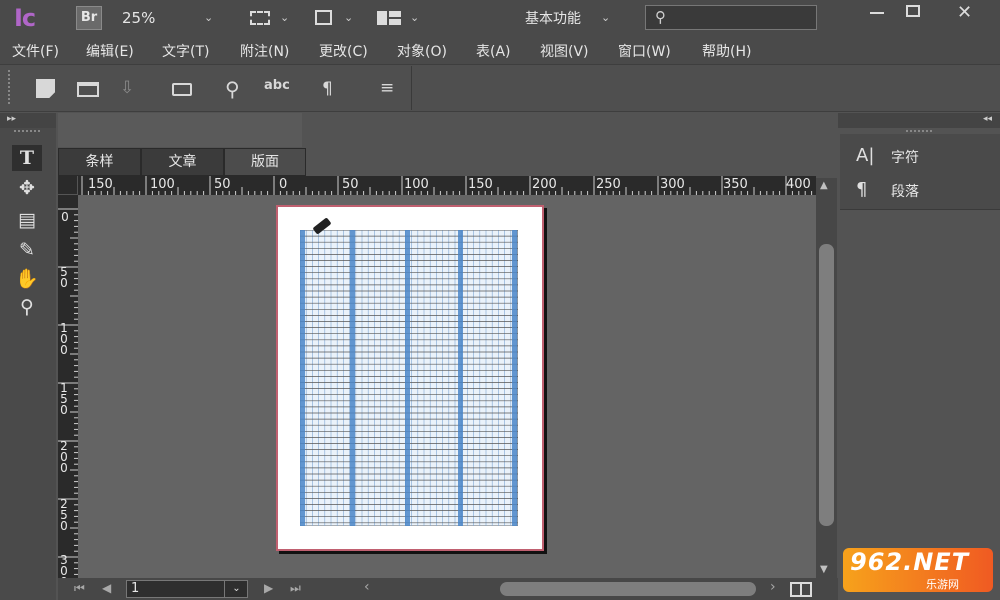 This screenshot has height=600, width=1000. I want to click on layout-grid-table, so click(409, 378).